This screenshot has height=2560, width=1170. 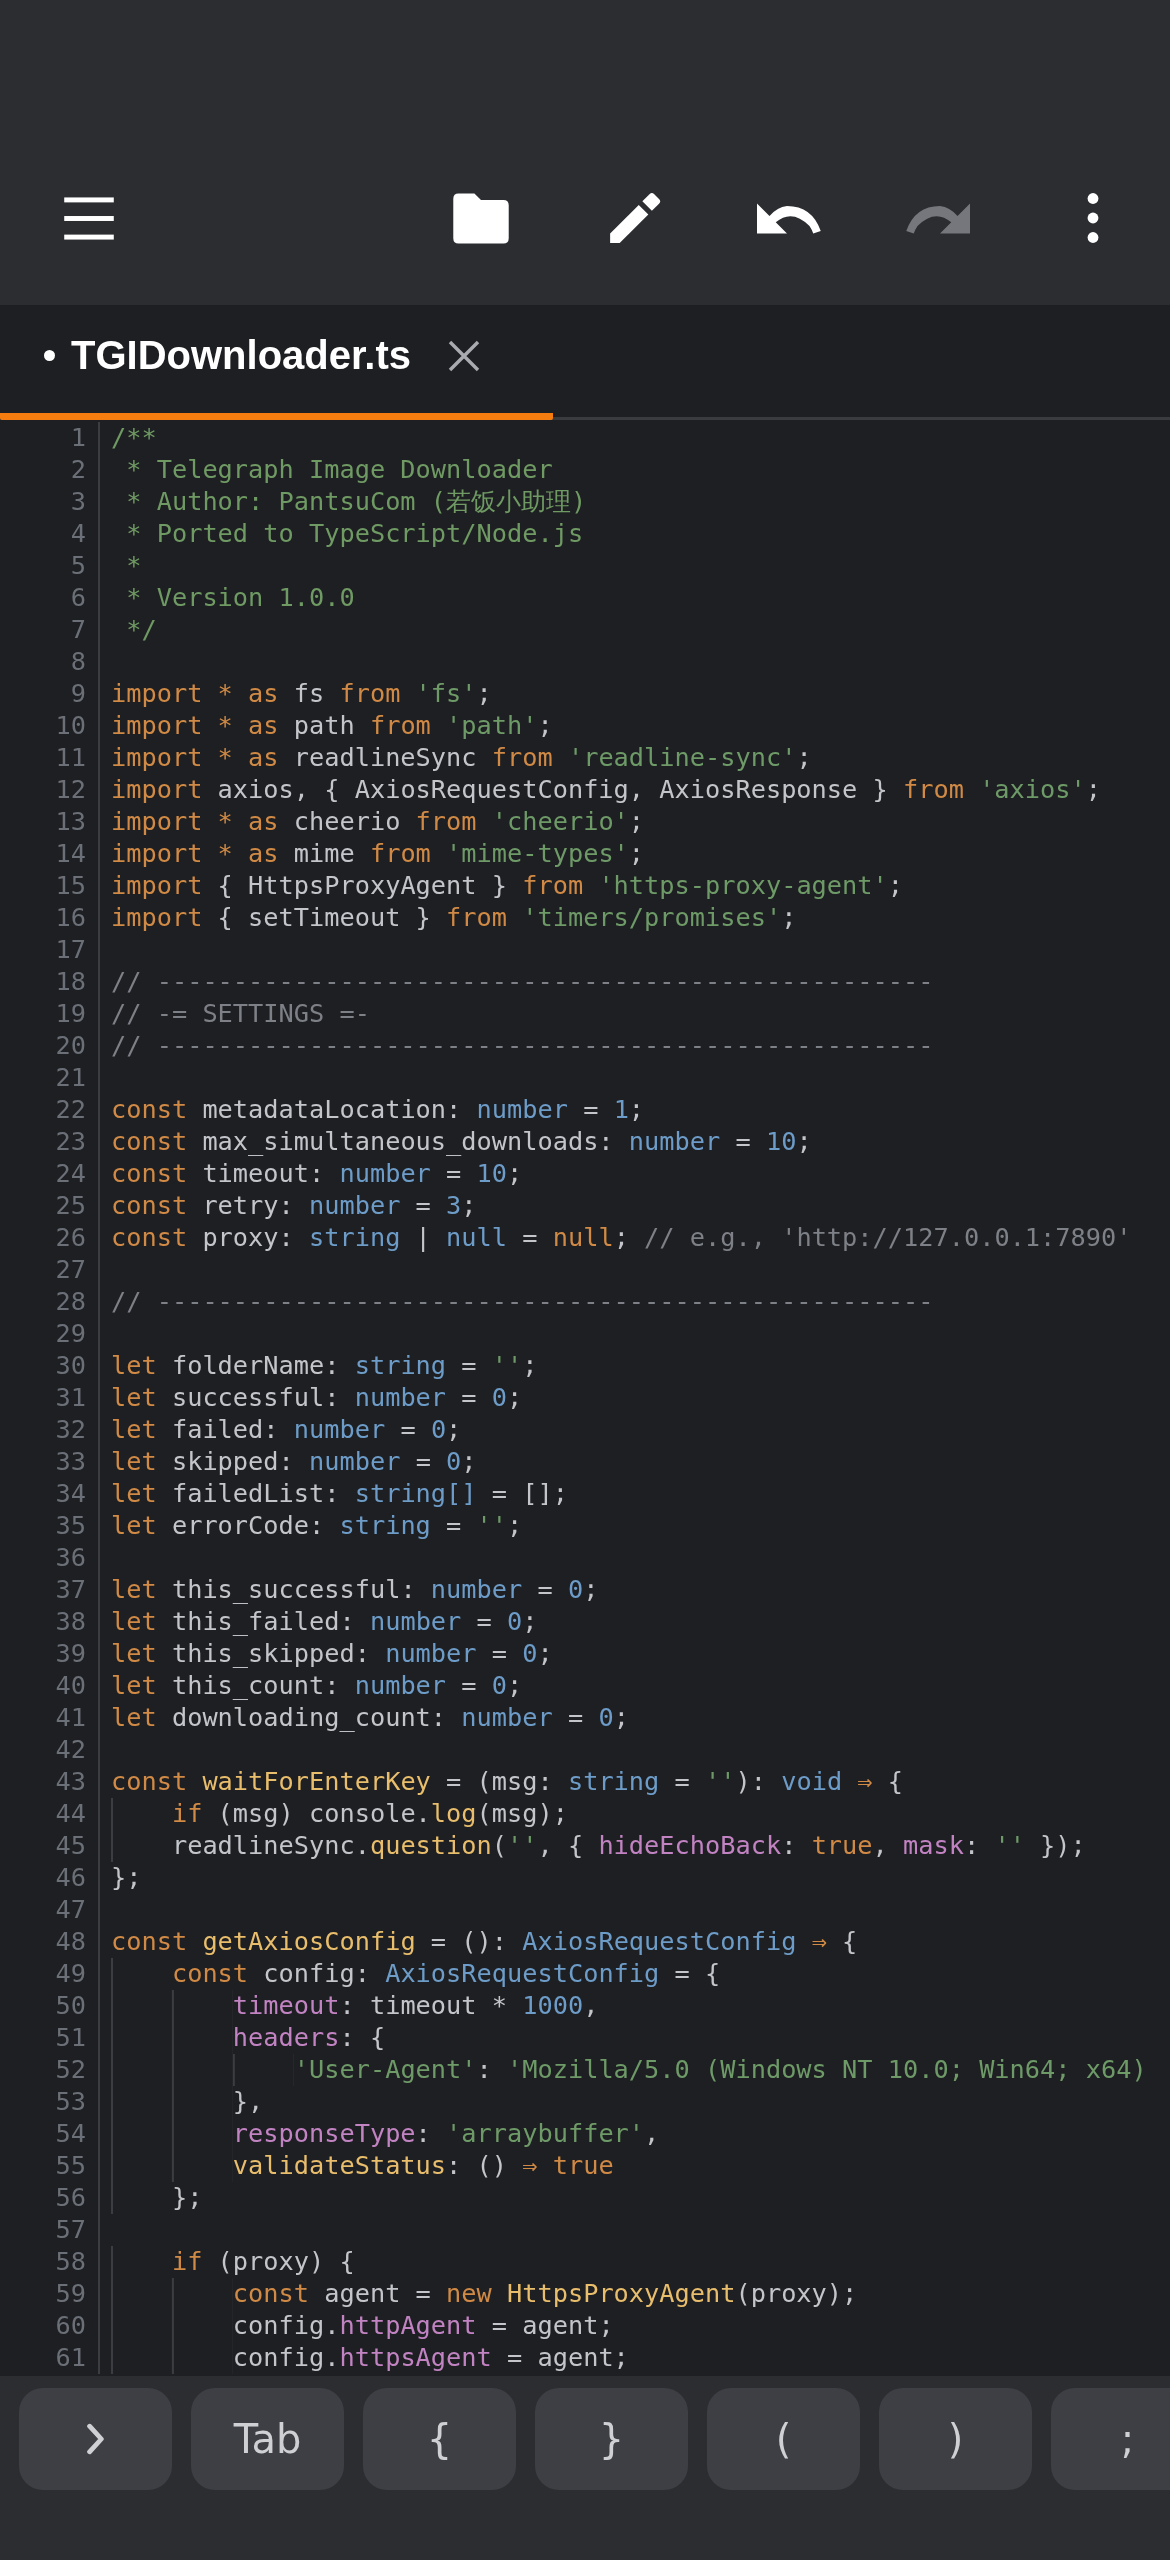 I want to click on line-number: 10, so click(x=50, y=726).